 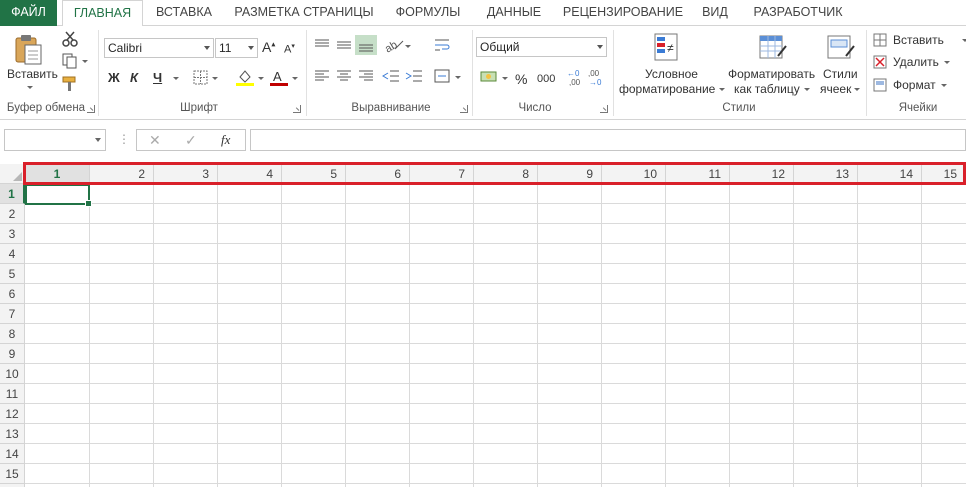 What do you see at coordinates (57, 174) in the screenshot?
I see `column-header-1: 1` at bounding box center [57, 174].